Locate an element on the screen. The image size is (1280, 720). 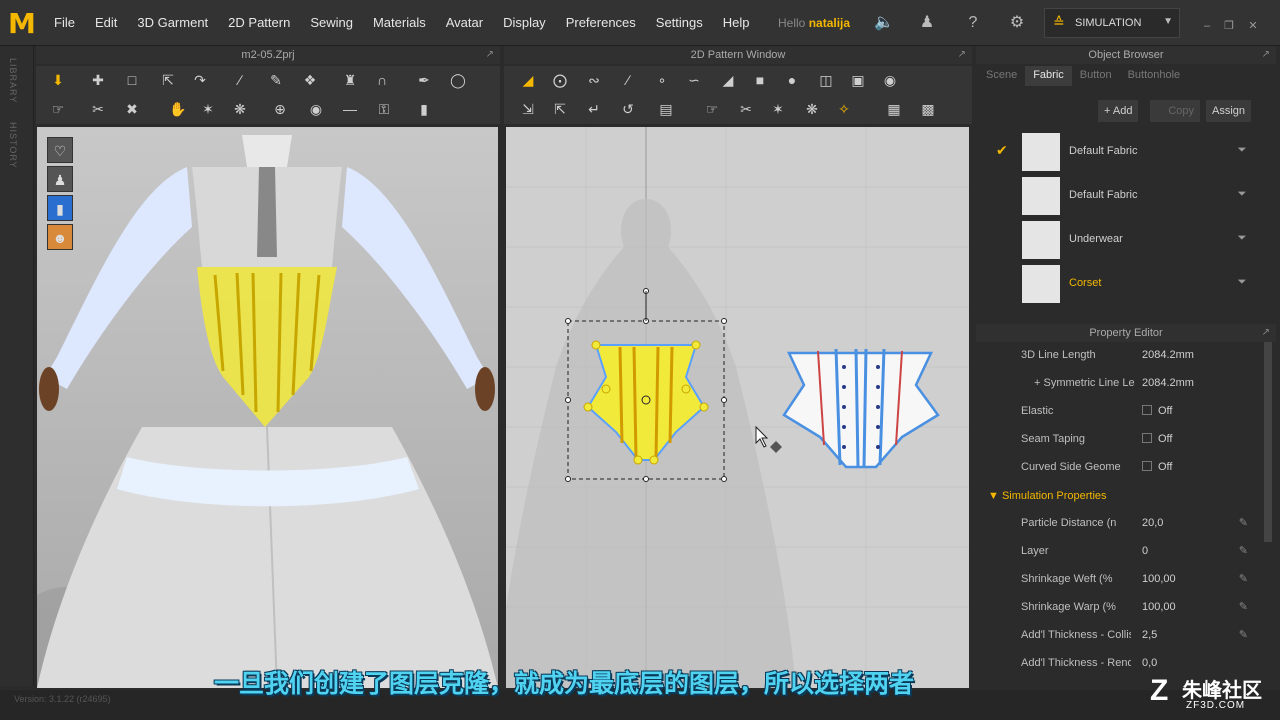
texture-icon: ▤ is located at coordinates (666, 109).